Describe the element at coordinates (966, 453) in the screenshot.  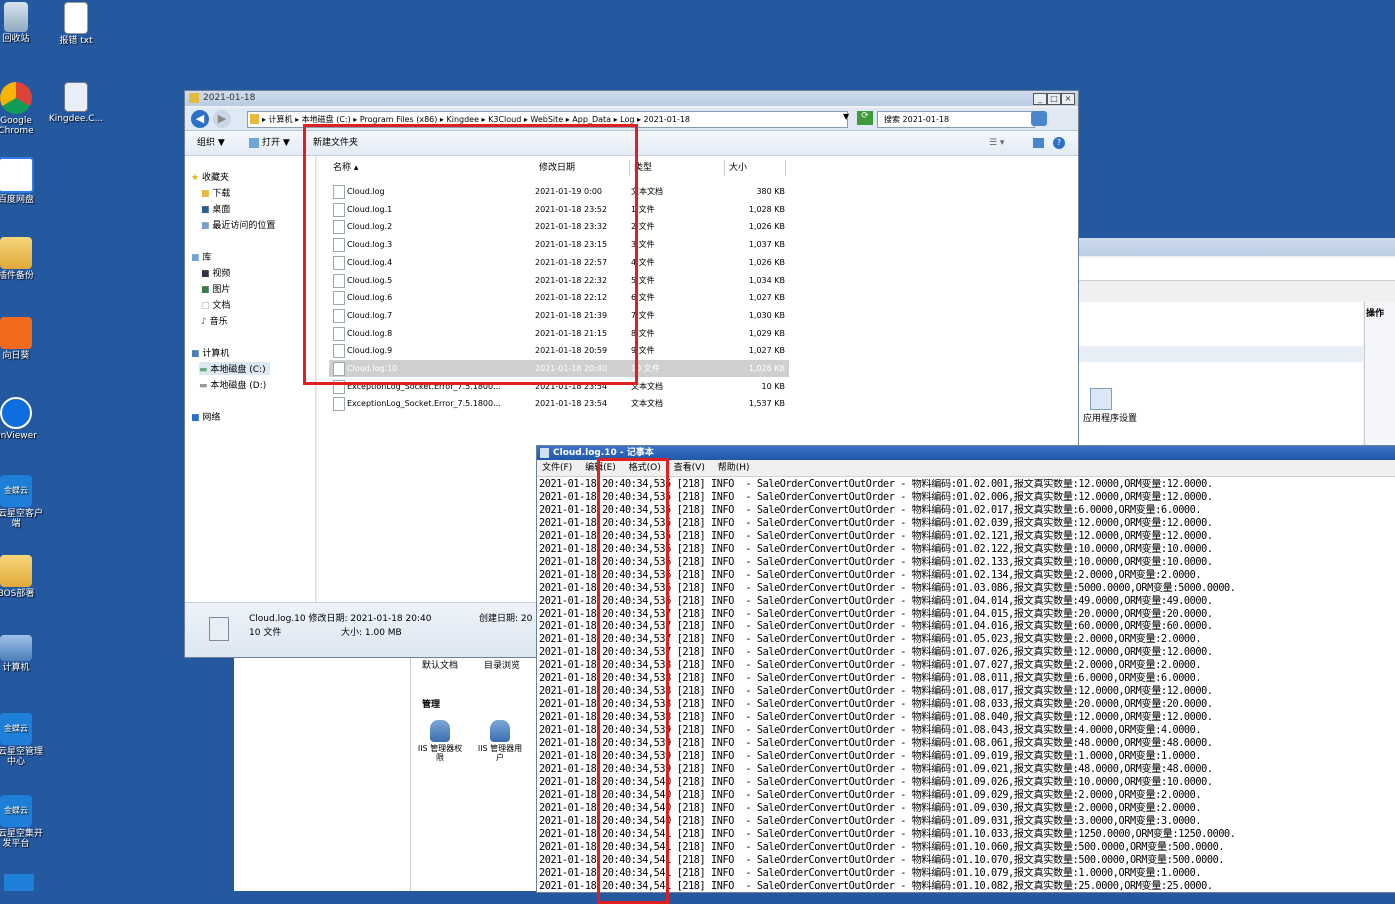
I see `notepad-titlebar: Cloud.log.10 - 记事本` at that location.